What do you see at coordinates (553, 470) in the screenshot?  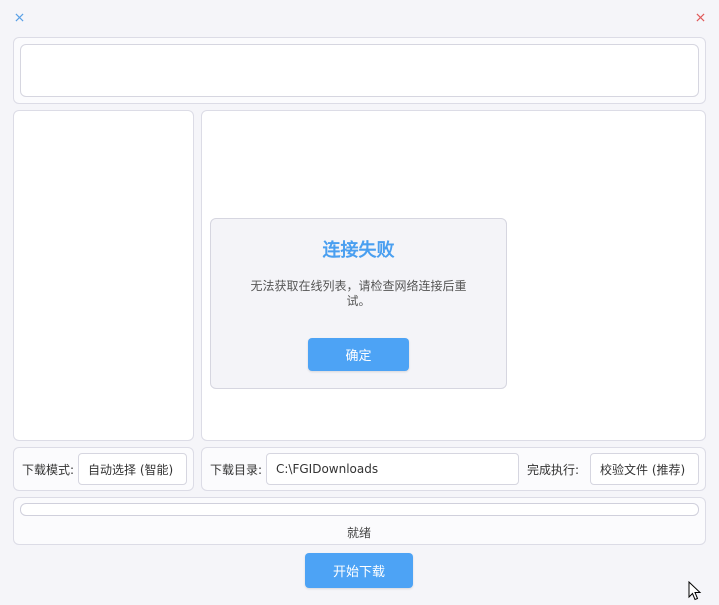 I see `after-complete-label: 完成执行:` at bounding box center [553, 470].